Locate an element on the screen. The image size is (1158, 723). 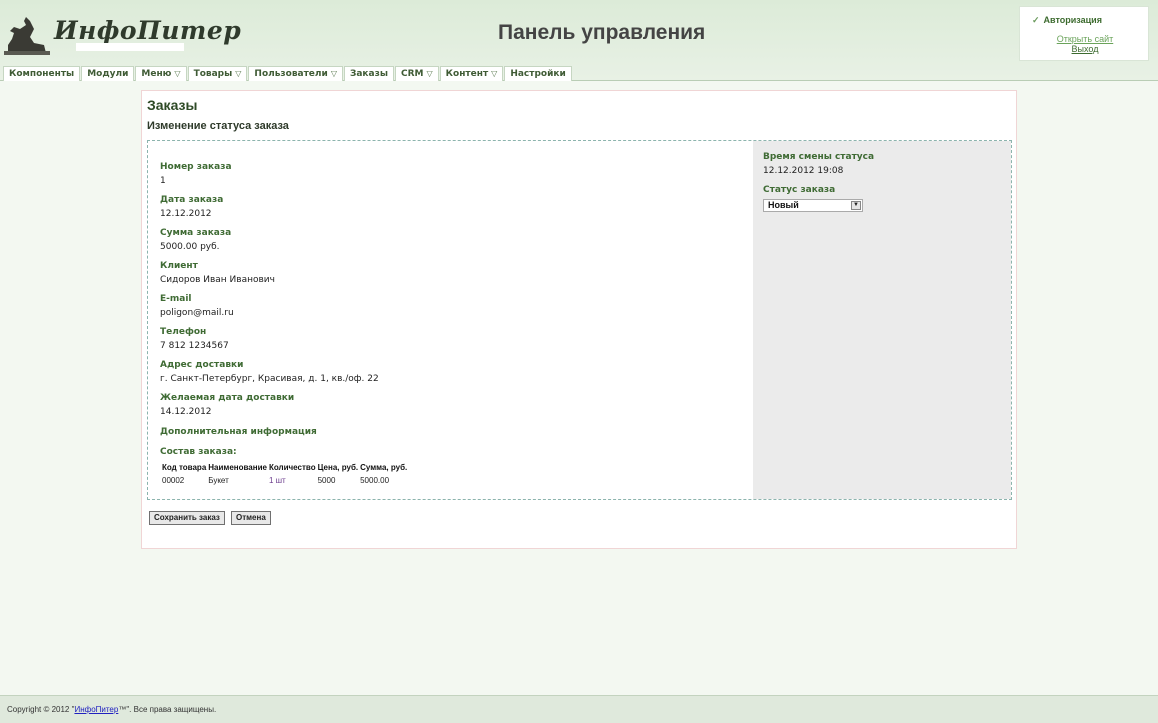
status-time-label: Время смены статуса is located at coordinates (819, 157).